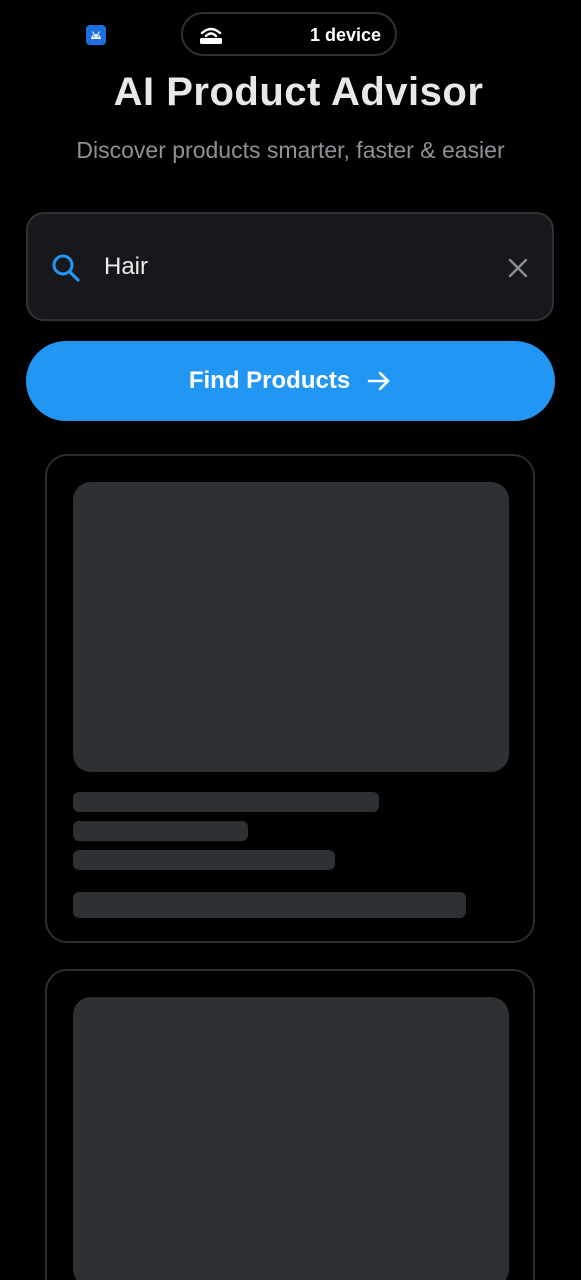 Image resolution: width=581 pixels, height=1280 pixels. I want to click on device-count: 1 device, so click(345, 35).